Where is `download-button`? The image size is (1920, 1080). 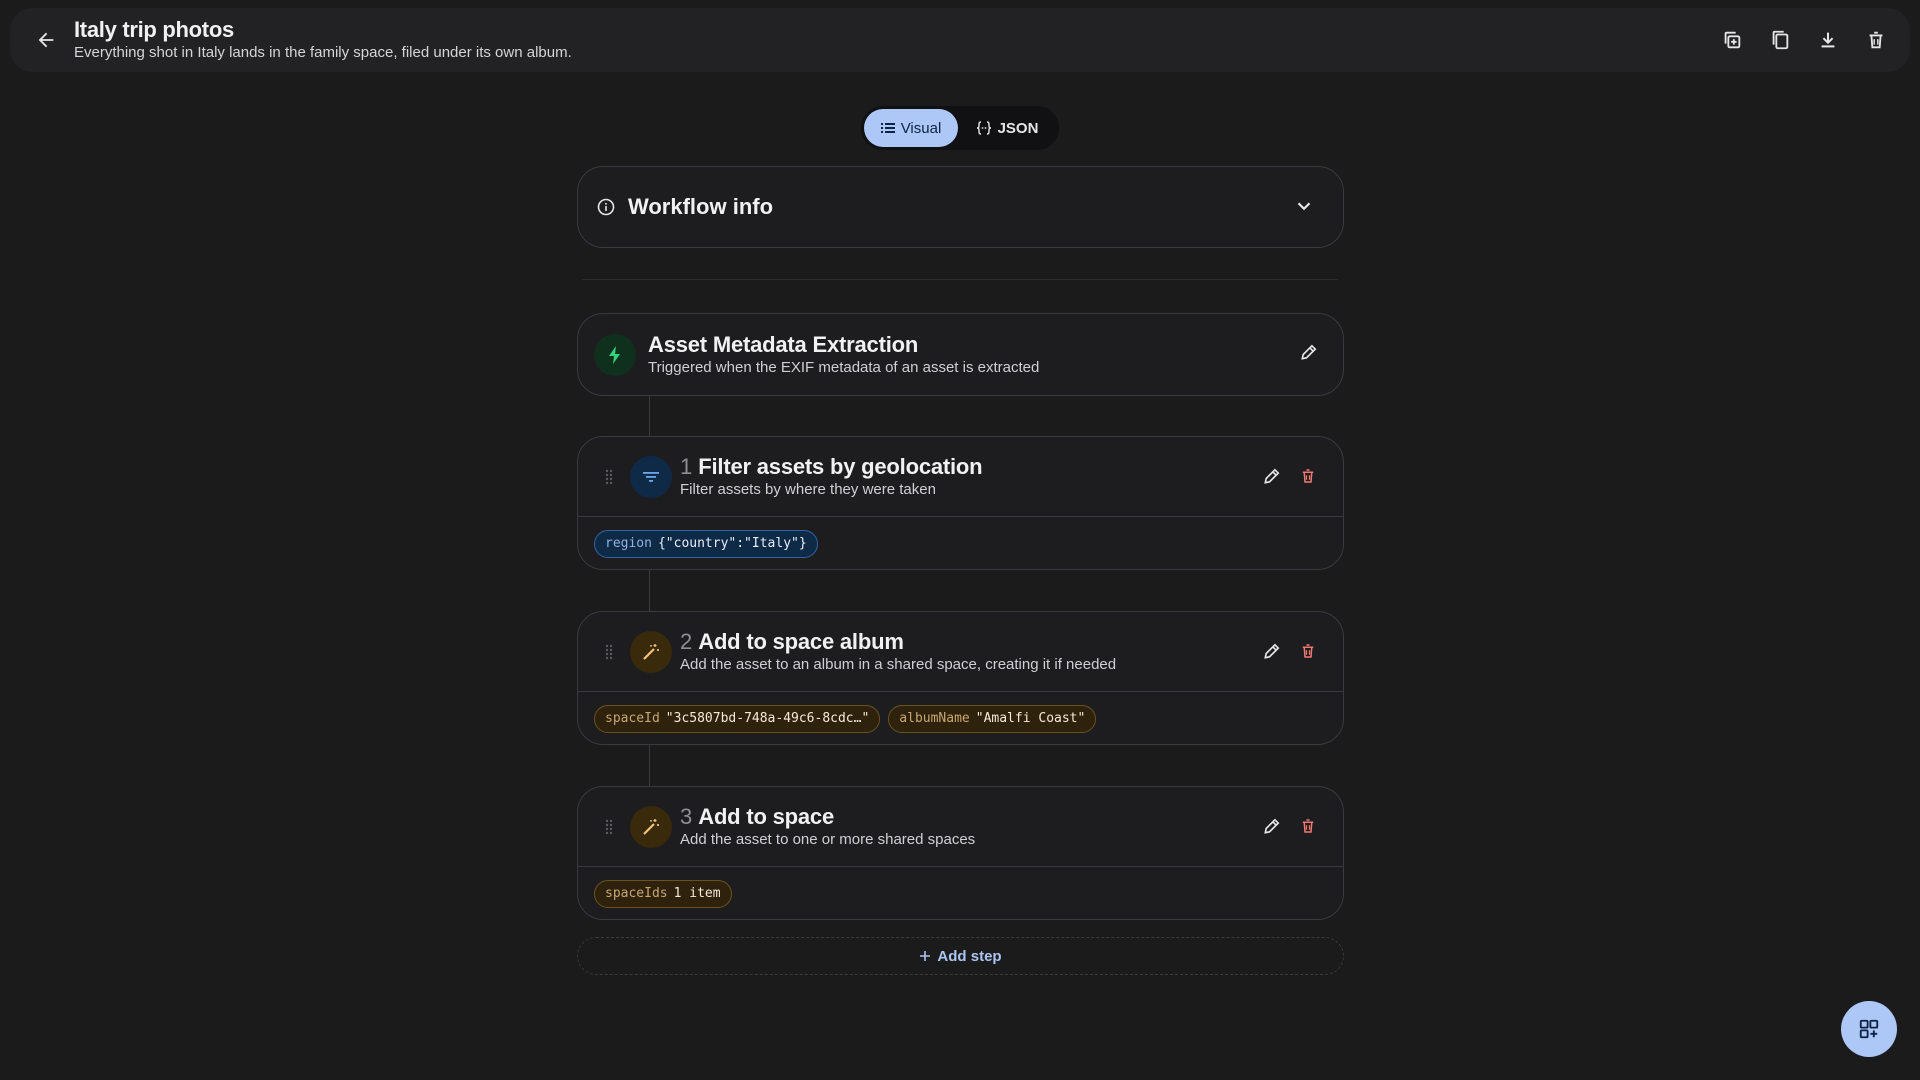 download-button is located at coordinates (1828, 40).